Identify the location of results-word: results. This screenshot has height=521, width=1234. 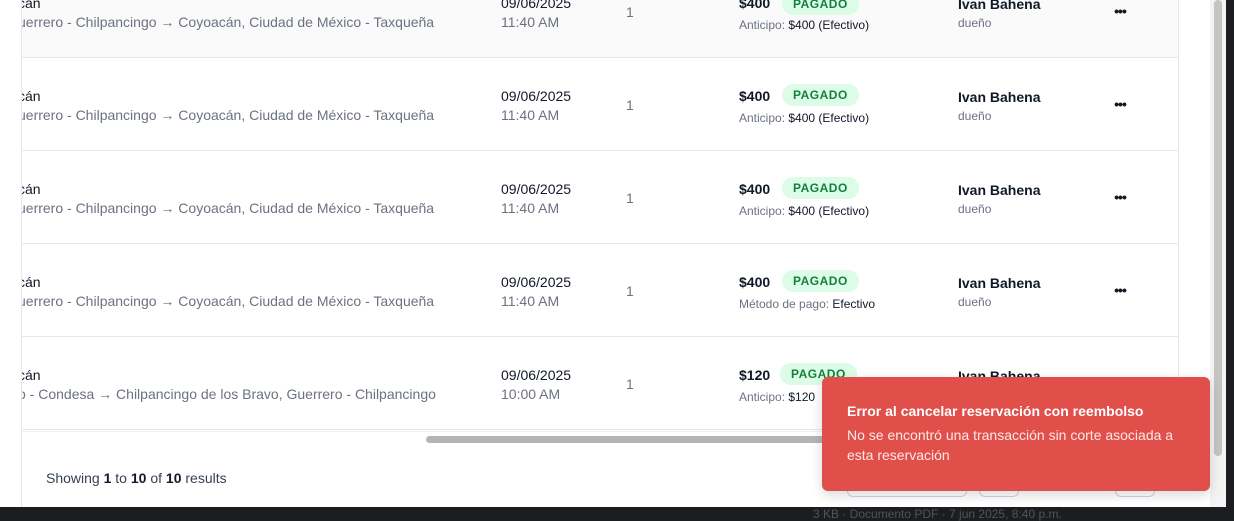
(206, 478).